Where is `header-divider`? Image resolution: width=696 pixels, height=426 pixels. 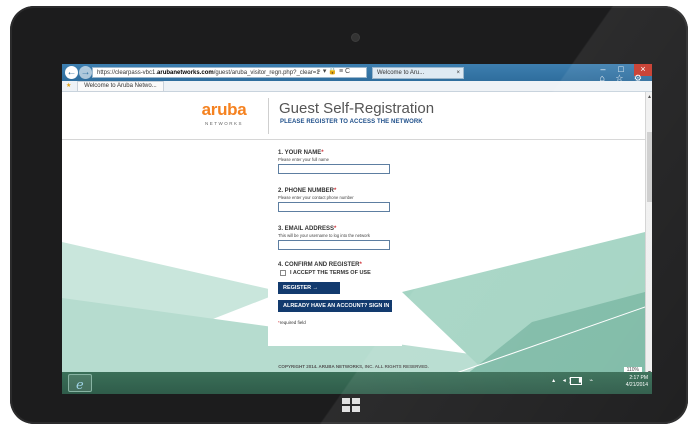
header-divider is located at coordinates (268, 116).